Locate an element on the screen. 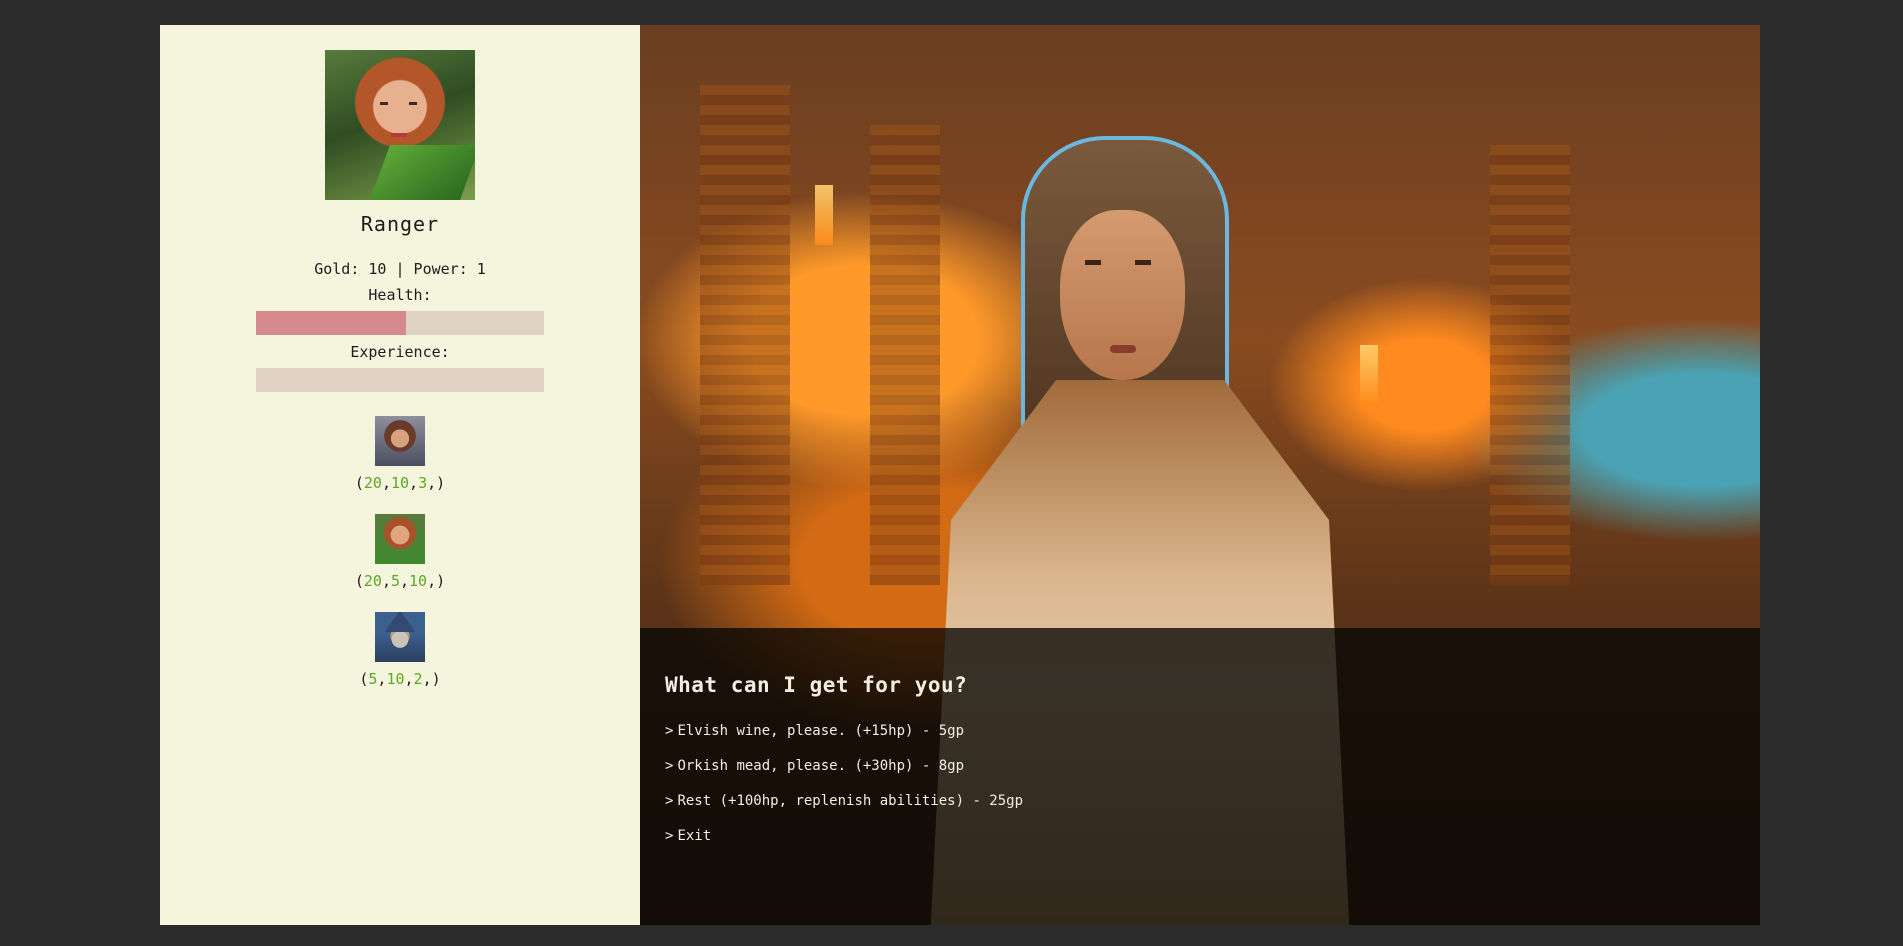 The height and width of the screenshot is (946, 1903). party-member-3: (5,10,2,) is located at coordinates (400, 650).